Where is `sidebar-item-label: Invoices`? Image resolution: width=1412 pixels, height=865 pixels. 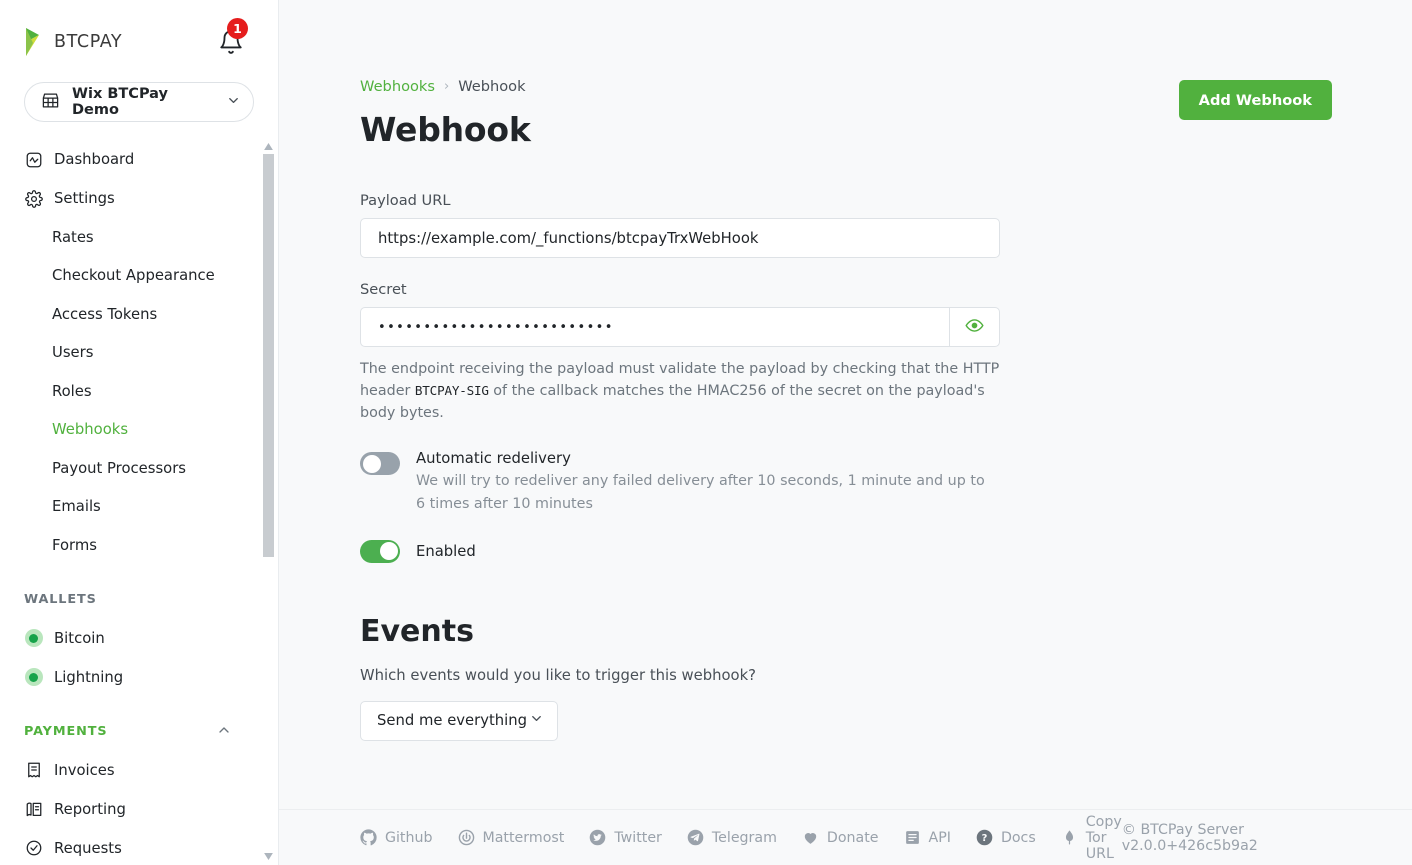
sidebar-item-label: Invoices is located at coordinates (84, 770).